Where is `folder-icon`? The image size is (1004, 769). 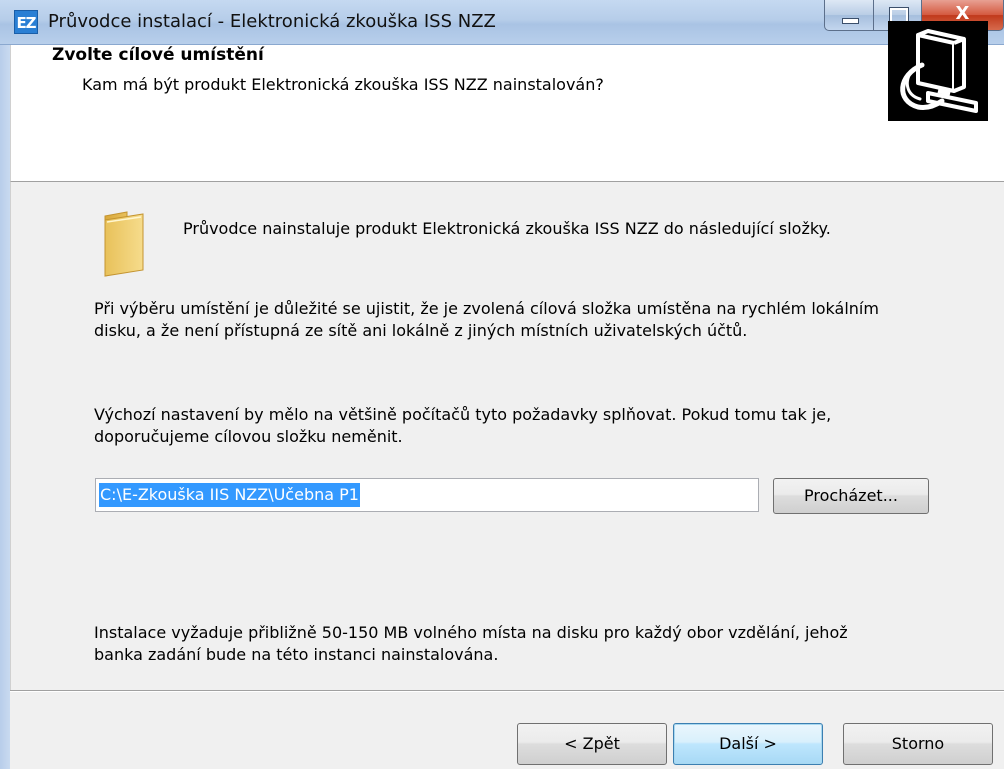
folder-icon is located at coordinates (124, 244).